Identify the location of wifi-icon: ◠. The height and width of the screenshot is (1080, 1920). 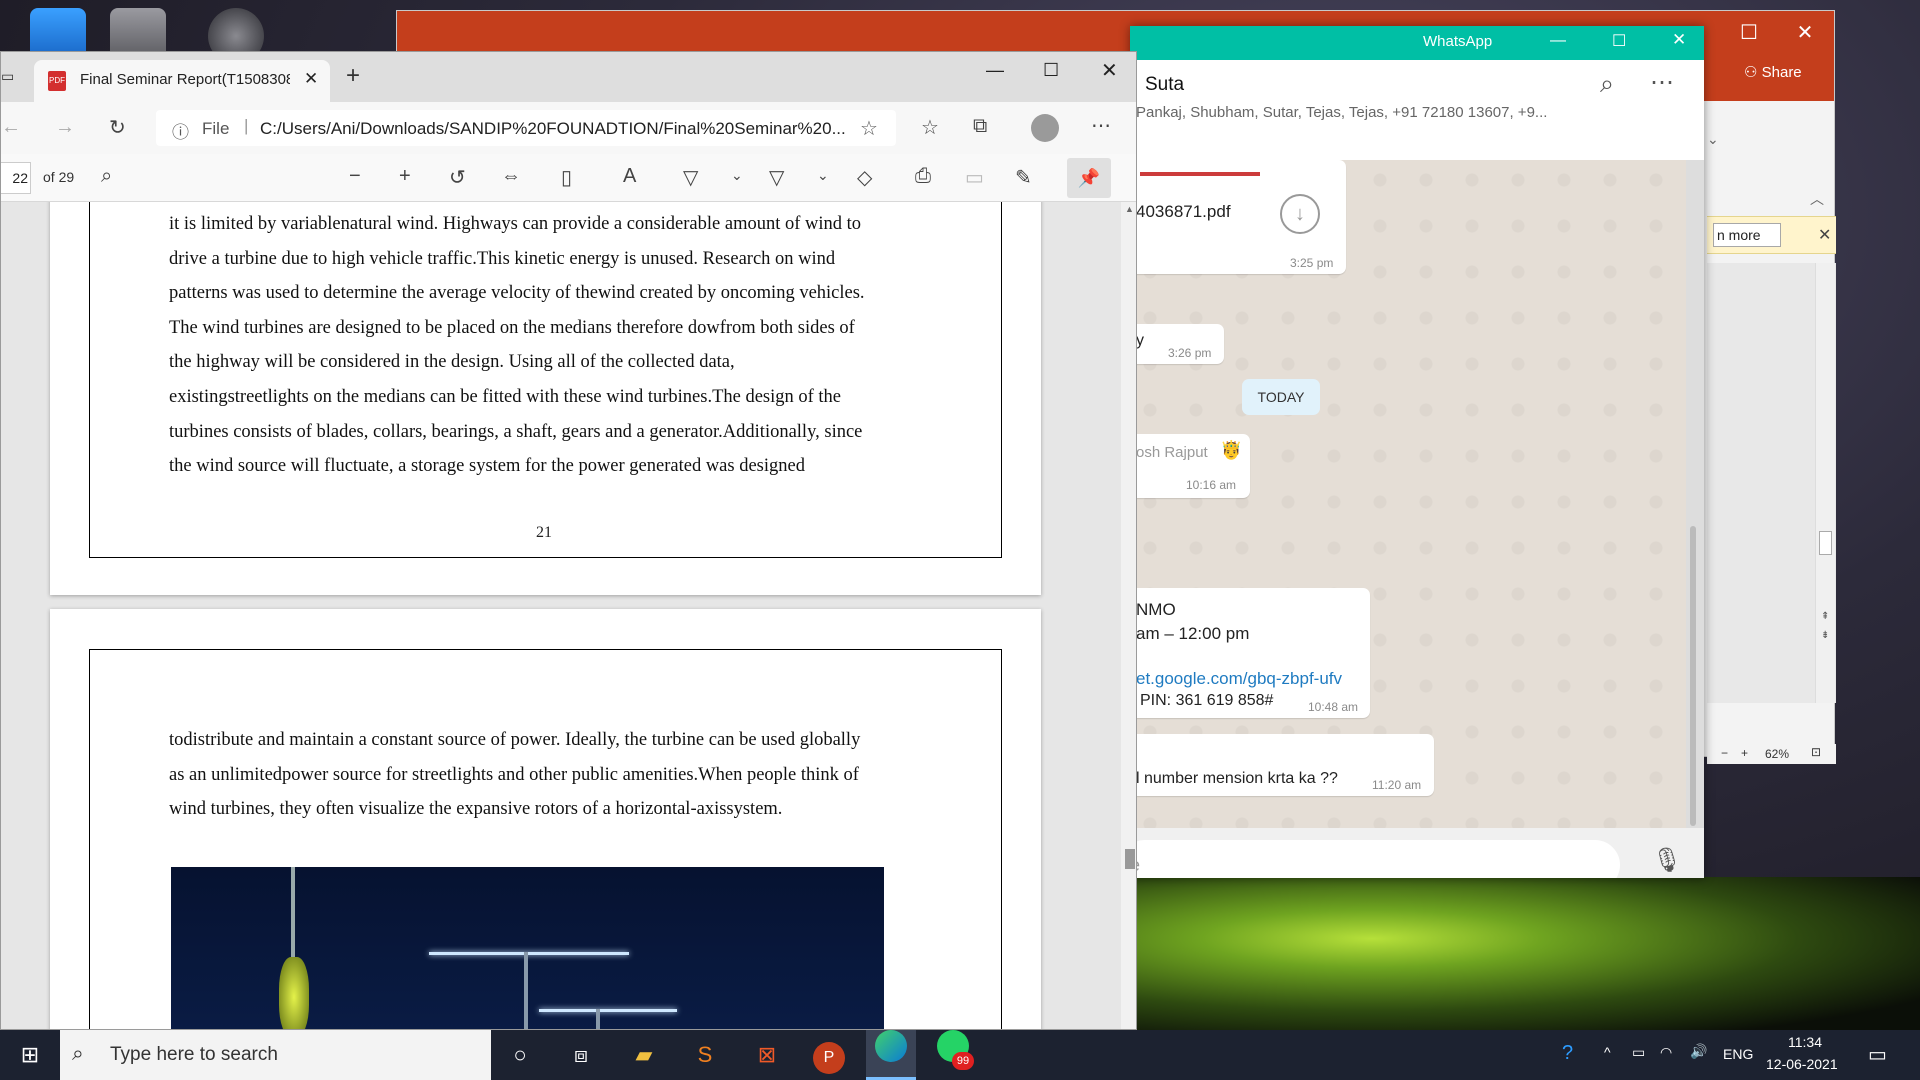
(1666, 1052).